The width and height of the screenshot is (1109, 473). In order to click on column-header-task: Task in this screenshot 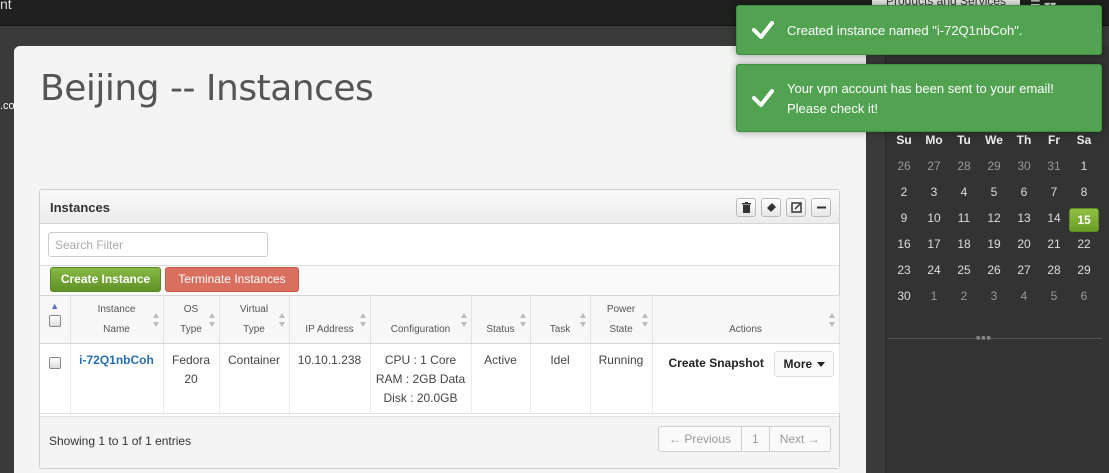, I will do `click(560, 319)`.